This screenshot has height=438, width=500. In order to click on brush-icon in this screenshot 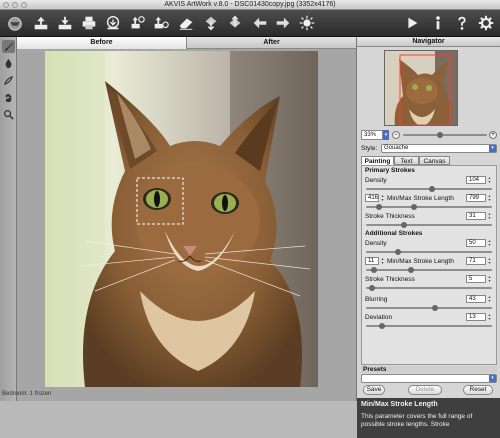, I will do `click(9, 47)`.